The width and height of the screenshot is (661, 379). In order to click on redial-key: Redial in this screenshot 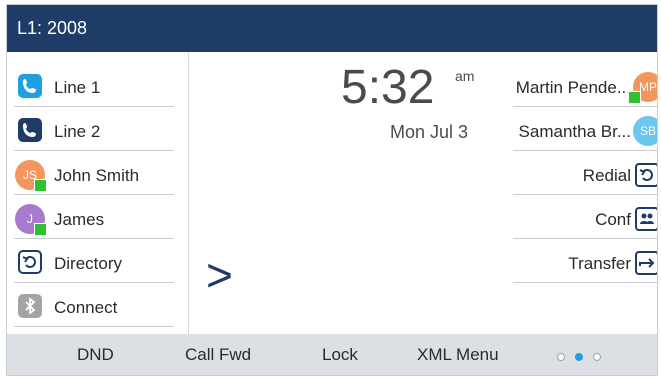, I will do `click(585, 175)`.